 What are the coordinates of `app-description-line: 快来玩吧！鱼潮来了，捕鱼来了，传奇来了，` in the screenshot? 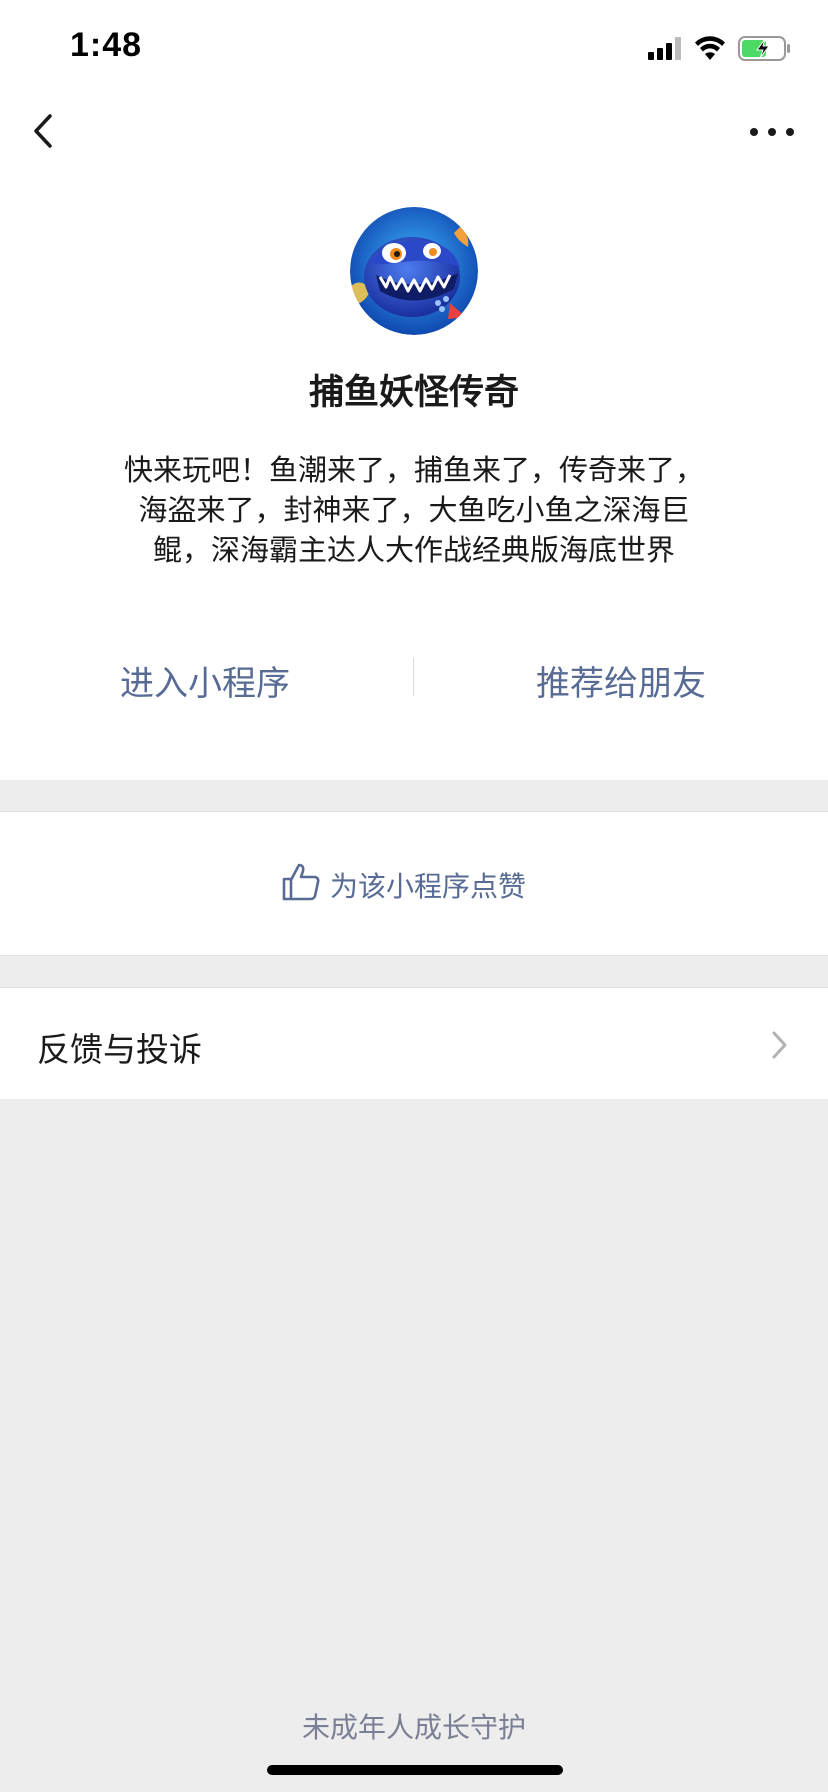 It's located at (413, 470).